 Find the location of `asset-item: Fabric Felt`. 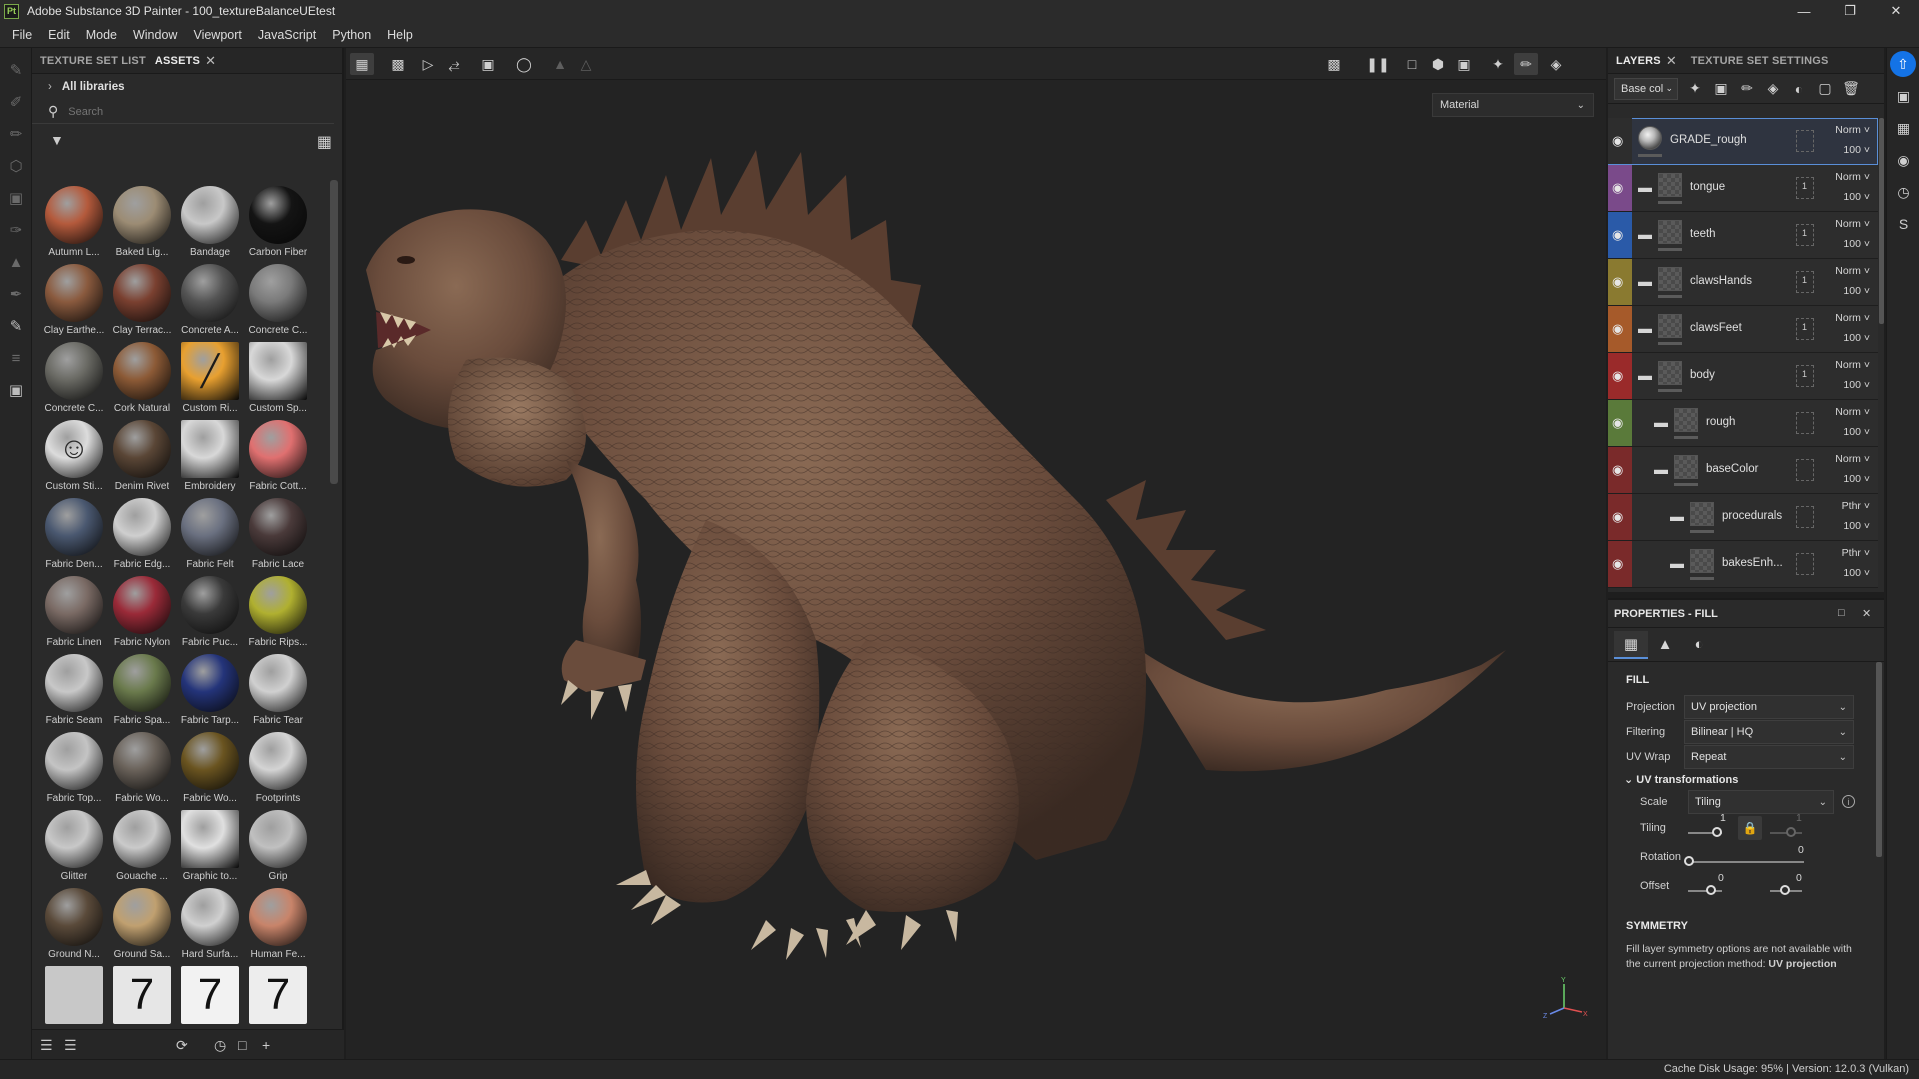

asset-item: Fabric Felt is located at coordinates (210, 531).